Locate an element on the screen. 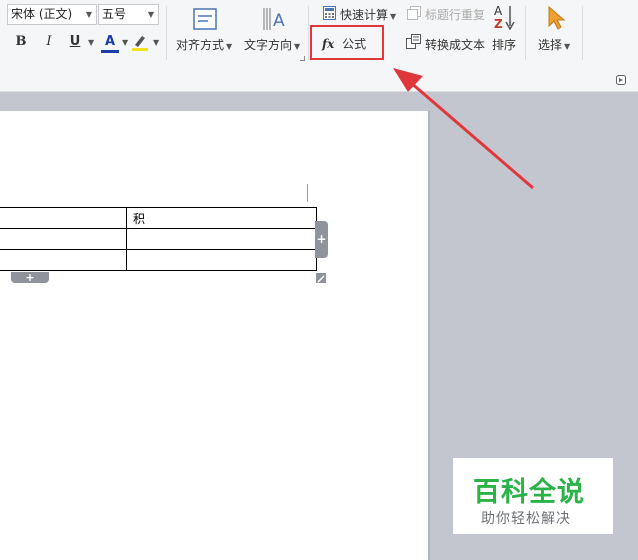 This screenshot has height=560, width=638. watermark-logo: 百科全说 助你轻松解决 is located at coordinates (533, 496).